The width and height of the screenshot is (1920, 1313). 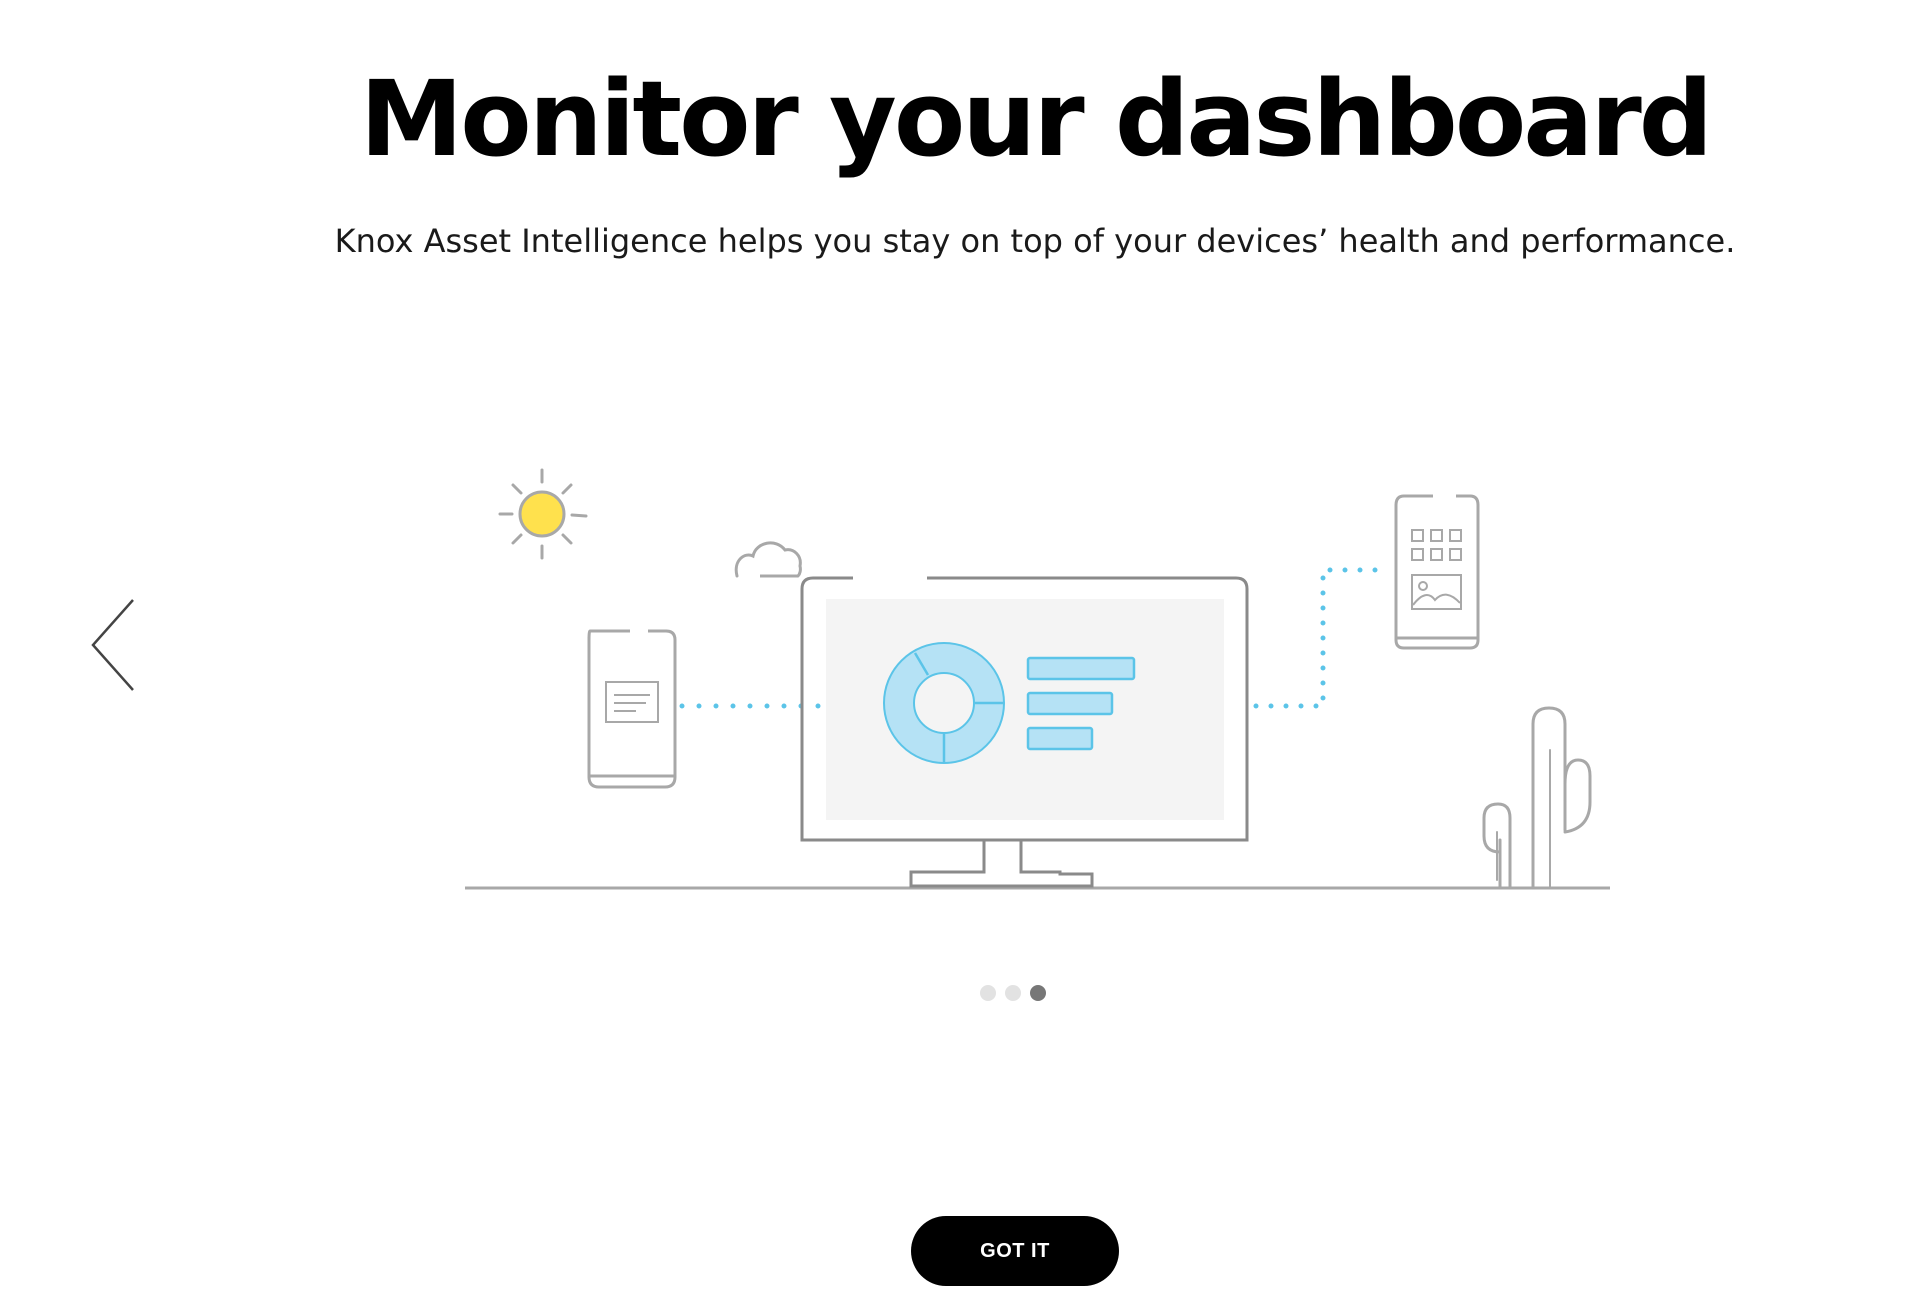 What do you see at coordinates (1437, 572) in the screenshot?
I see `phone-right-icon` at bounding box center [1437, 572].